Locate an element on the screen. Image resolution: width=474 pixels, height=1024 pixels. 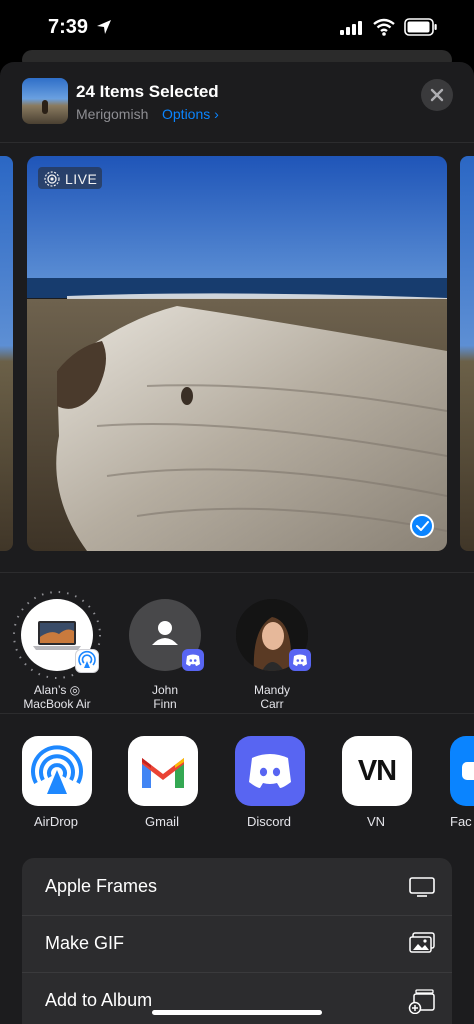
selection-title: 24 Items Selected is located at coordinates (147, 91).